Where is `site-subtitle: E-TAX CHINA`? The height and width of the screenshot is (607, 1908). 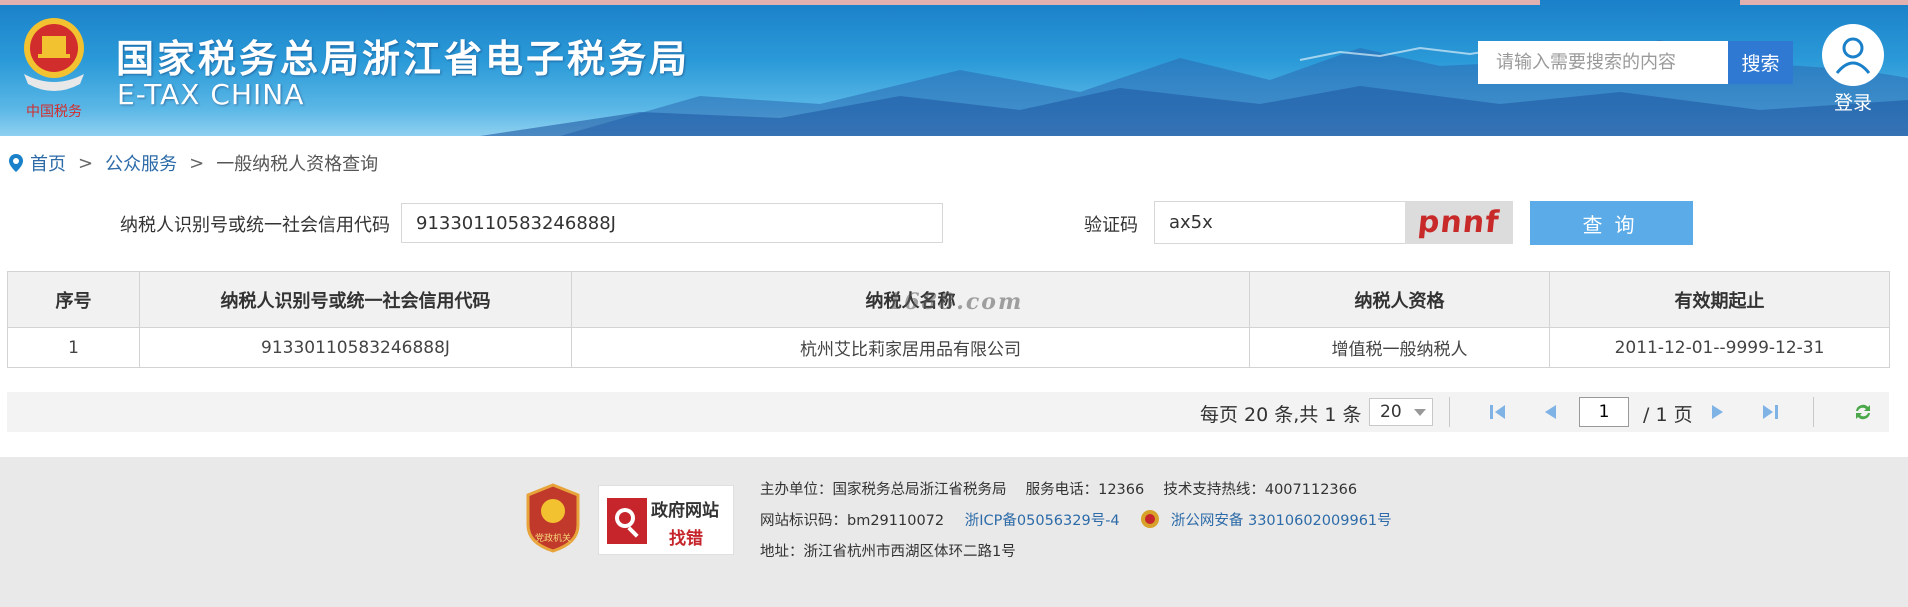
site-subtitle: E-TAX CHINA is located at coordinates (211, 94).